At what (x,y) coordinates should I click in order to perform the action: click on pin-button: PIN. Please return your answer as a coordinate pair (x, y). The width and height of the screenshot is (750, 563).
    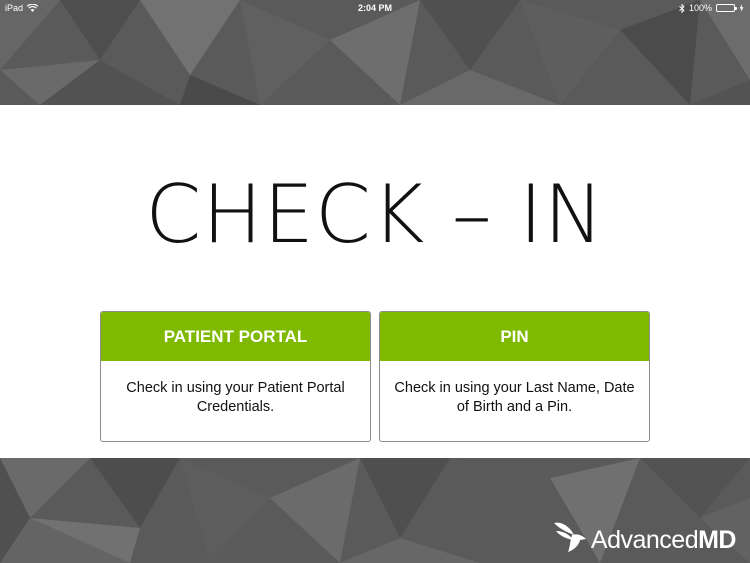
    Looking at the image, I should click on (514, 336).